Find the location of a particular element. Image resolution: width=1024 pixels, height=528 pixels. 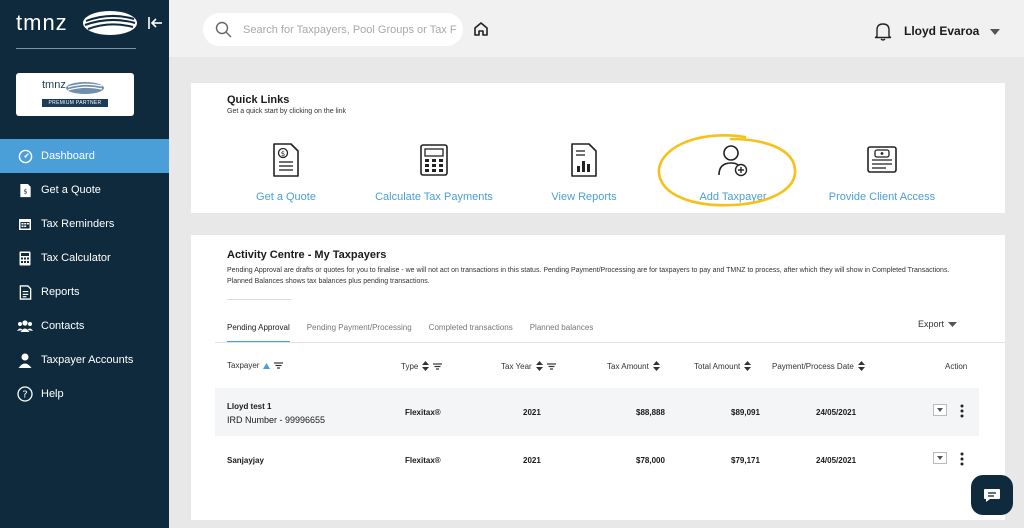

sidebar-item-taxpayer-accounts: Taxpayer Accounts is located at coordinates (84, 360).